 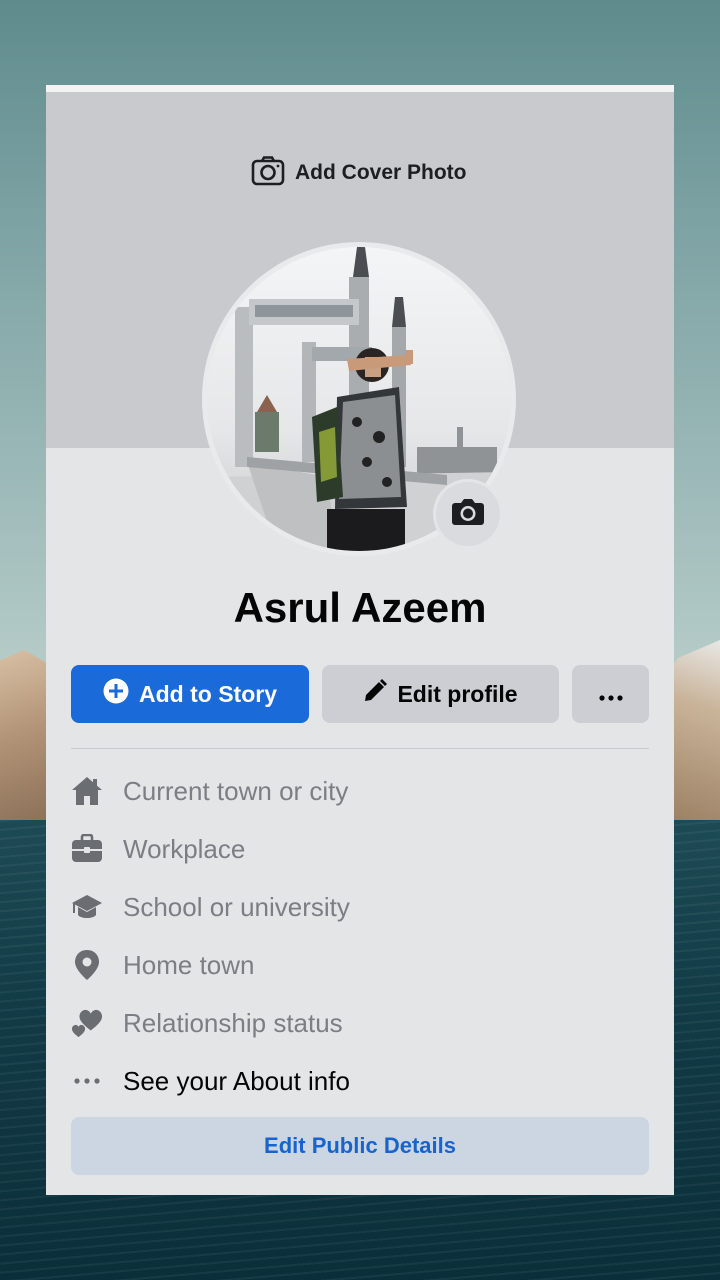 What do you see at coordinates (87, 965) in the screenshot?
I see `location-pin-icon` at bounding box center [87, 965].